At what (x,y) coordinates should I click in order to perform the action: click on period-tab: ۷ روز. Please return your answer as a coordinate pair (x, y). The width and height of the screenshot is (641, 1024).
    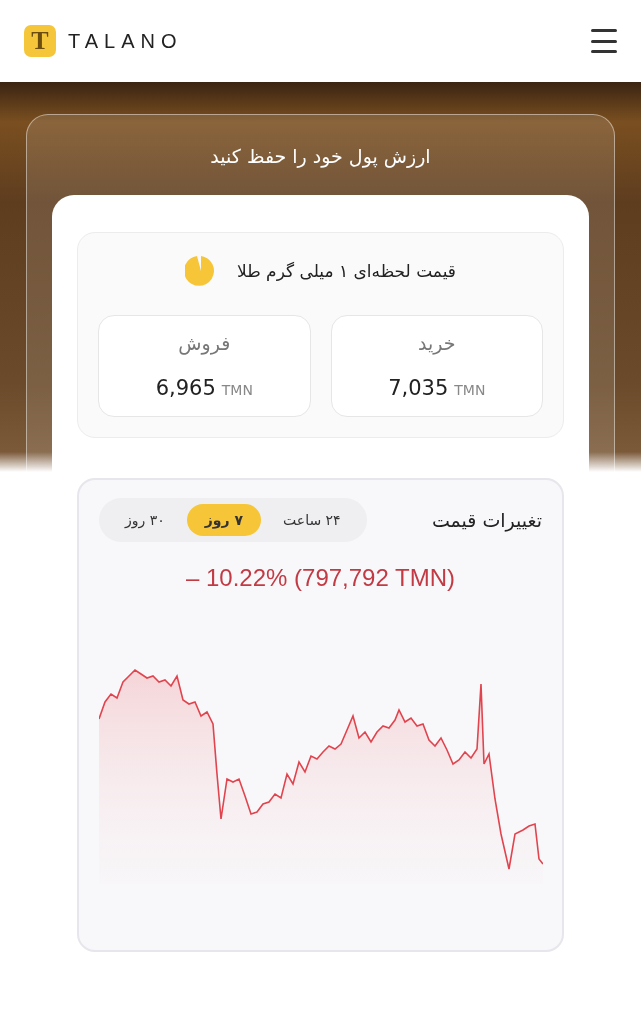
    Looking at the image, I should click on (224, 520).